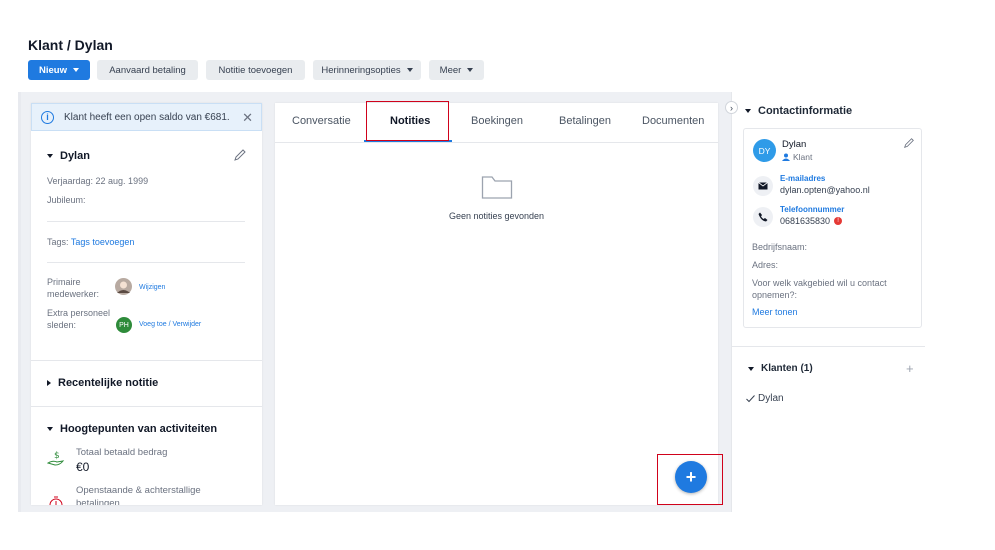 Image resolution: width=995 pixels, height=550 pixels. I want to click on highlight-notities-tab, so click(407, 121).